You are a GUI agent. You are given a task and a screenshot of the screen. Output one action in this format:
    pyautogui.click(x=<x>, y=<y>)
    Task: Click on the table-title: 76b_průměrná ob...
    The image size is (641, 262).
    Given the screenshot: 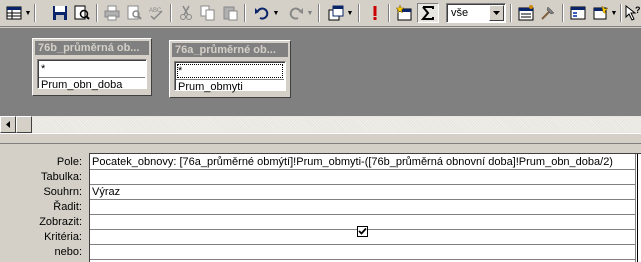 What is the action you would take?
    pyautogui.click(x=92, y=48)
    